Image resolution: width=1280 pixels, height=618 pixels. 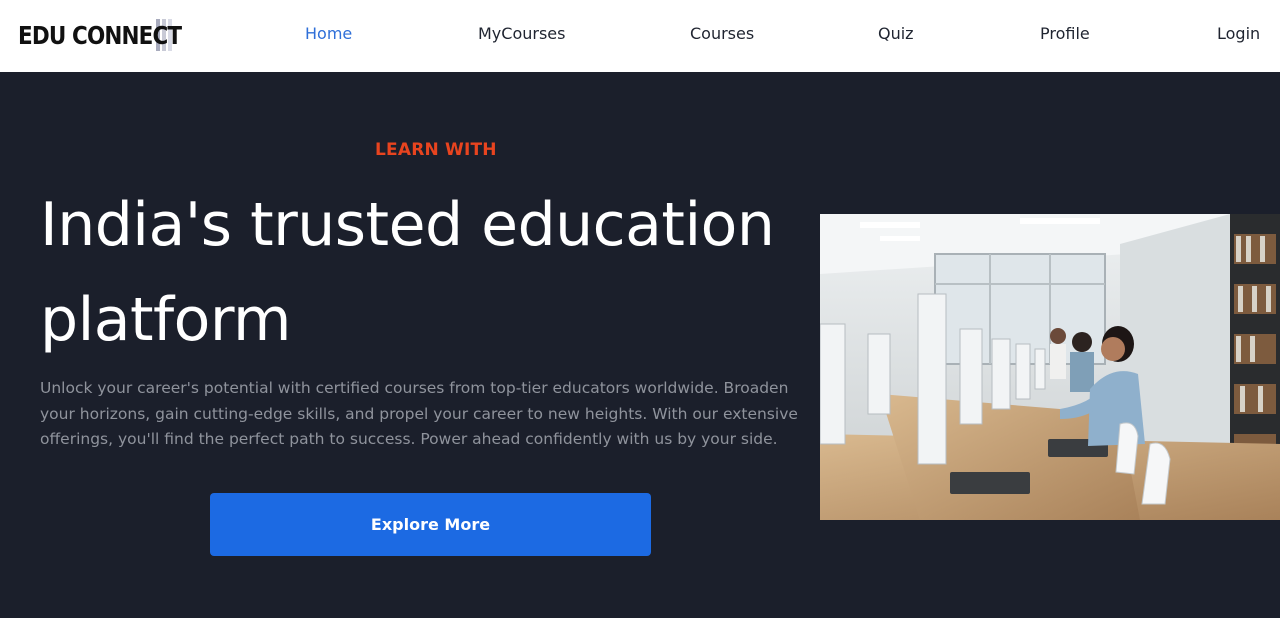 I want to click on nav-item-mycourses: MyCourses, so click(x=521, y=33).